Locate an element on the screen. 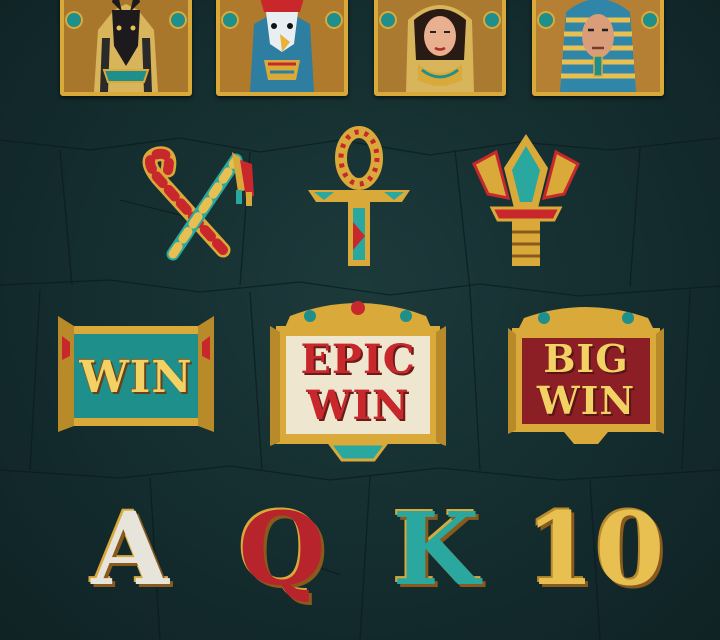  win-panel-label: WIN is located at coordinates (136, 377).